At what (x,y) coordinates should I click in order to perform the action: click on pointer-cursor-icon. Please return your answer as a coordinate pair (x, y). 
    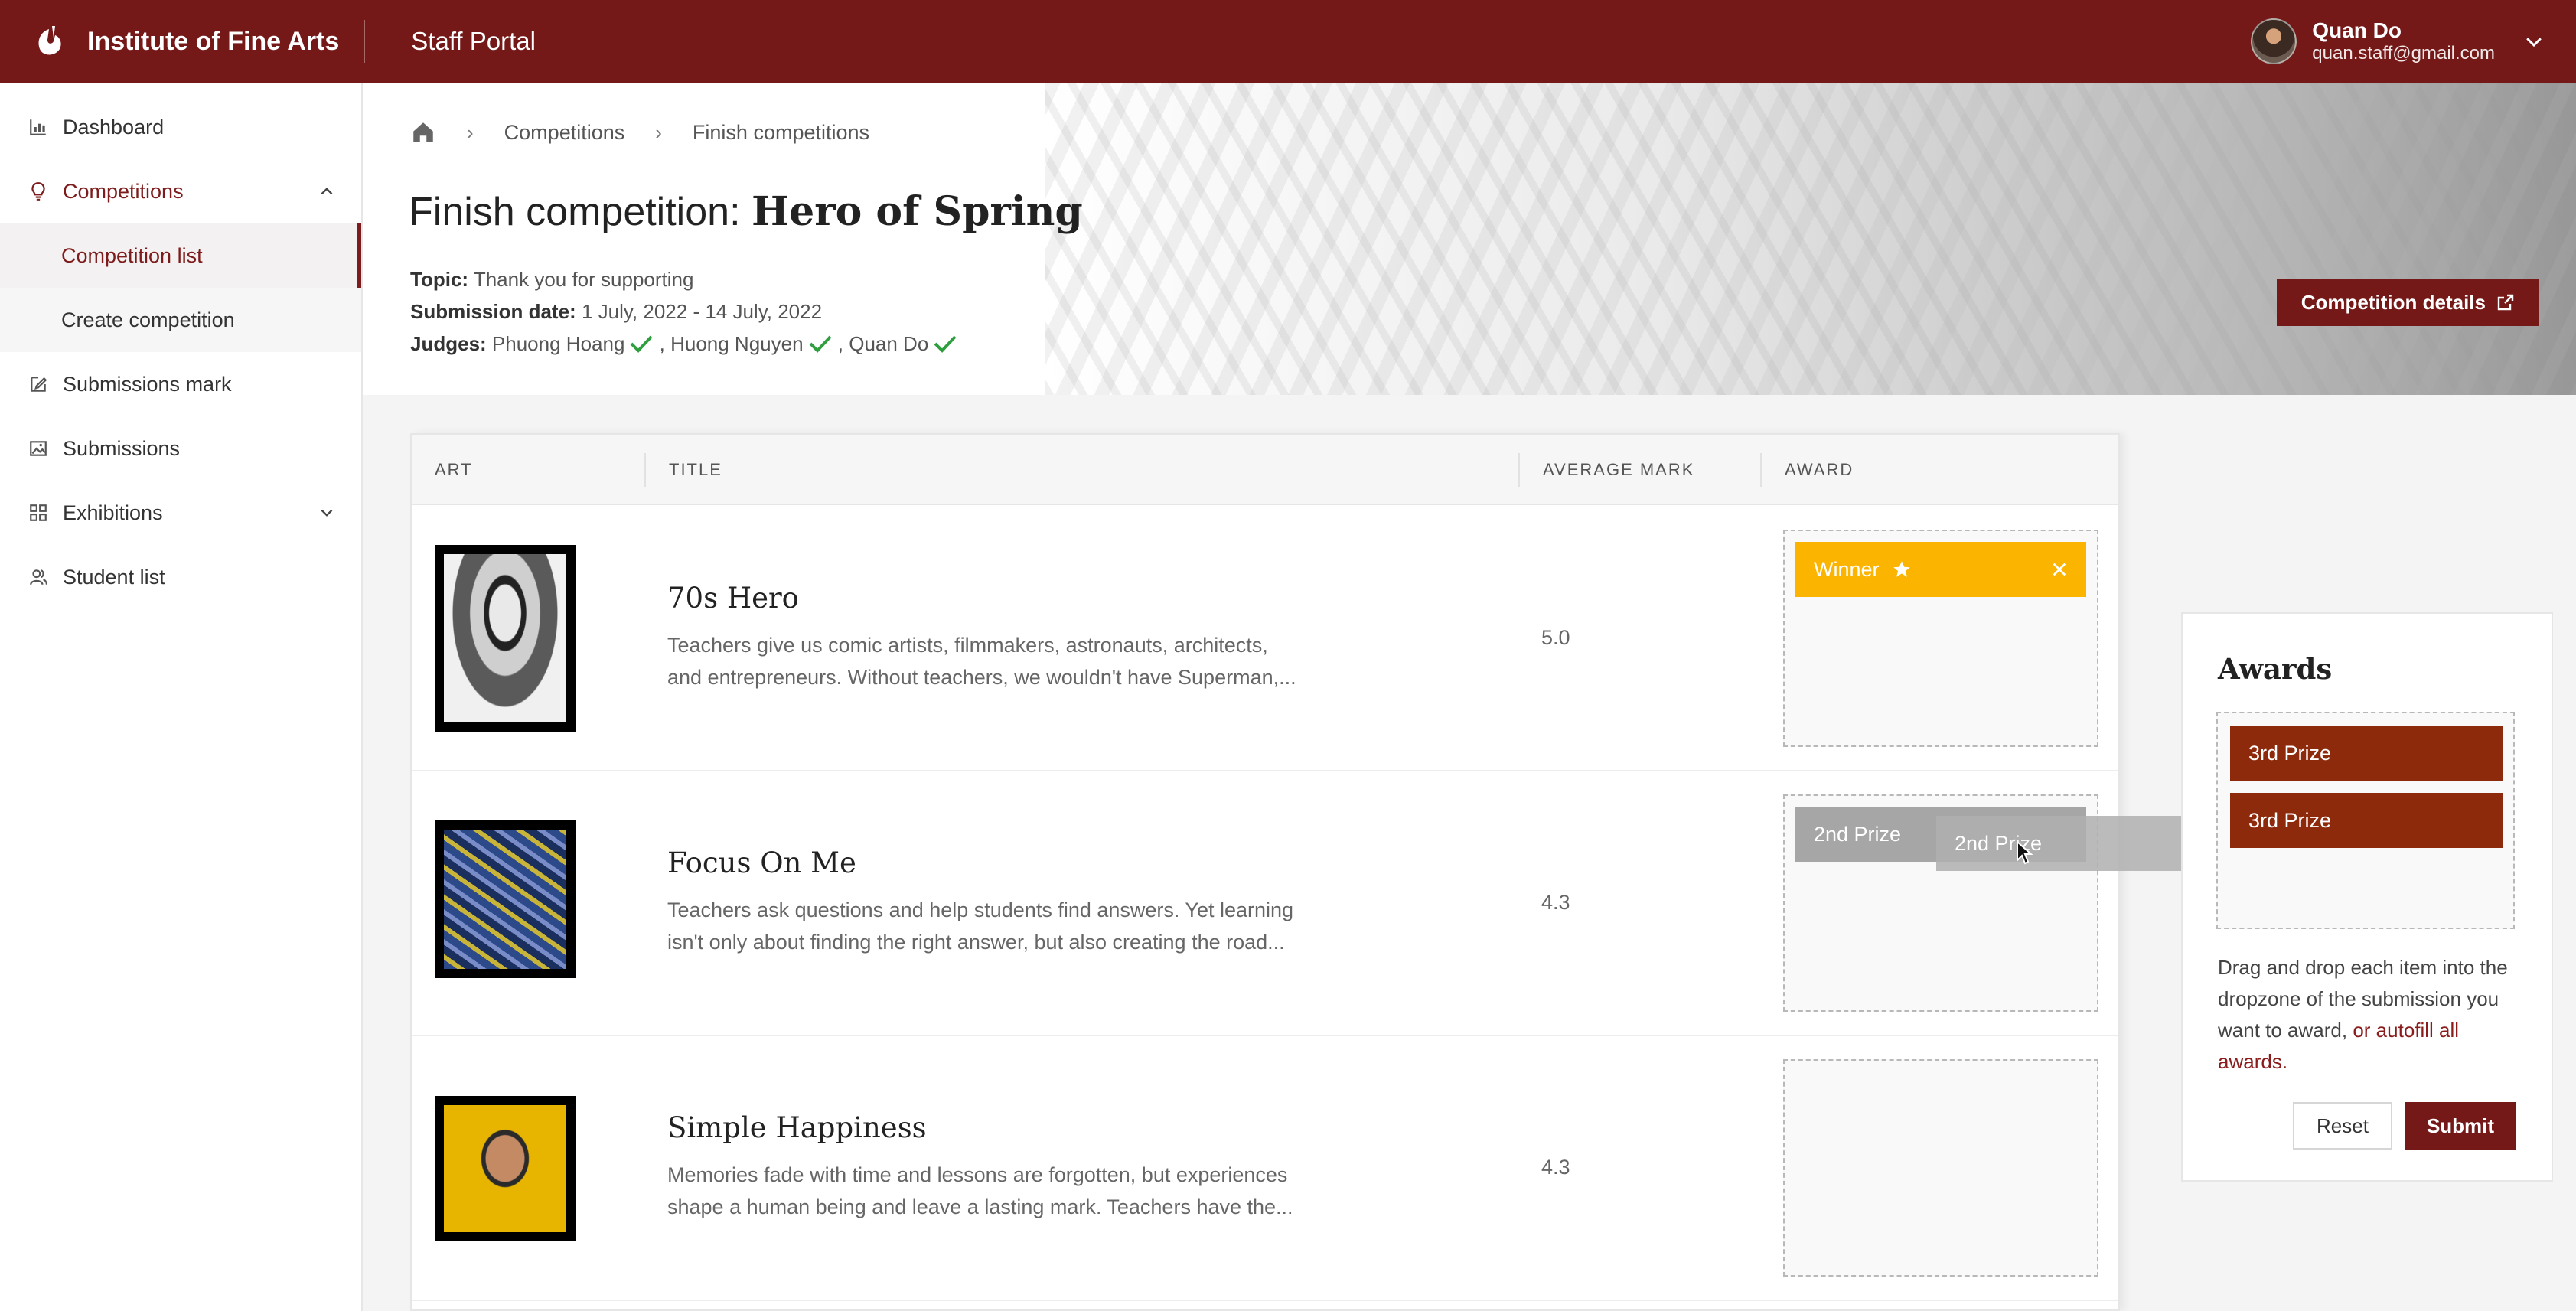
    Looking at the image, I should click on (2025, 852).